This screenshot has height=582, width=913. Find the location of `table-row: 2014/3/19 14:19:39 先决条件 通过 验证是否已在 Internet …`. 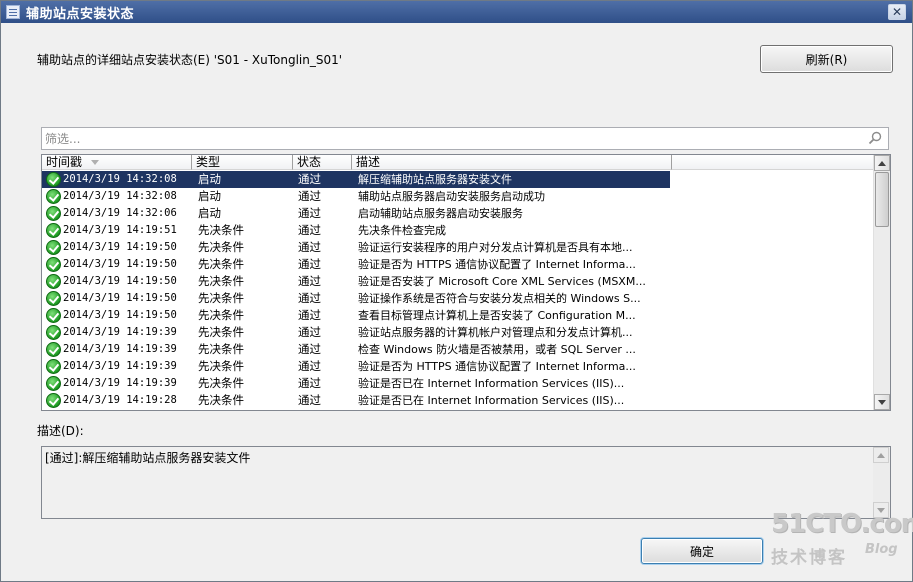

table-row: 2014/3/19 14:19:39 先决条件 通过 验证是否已在 Internet … is located at coordinates (458, 383).